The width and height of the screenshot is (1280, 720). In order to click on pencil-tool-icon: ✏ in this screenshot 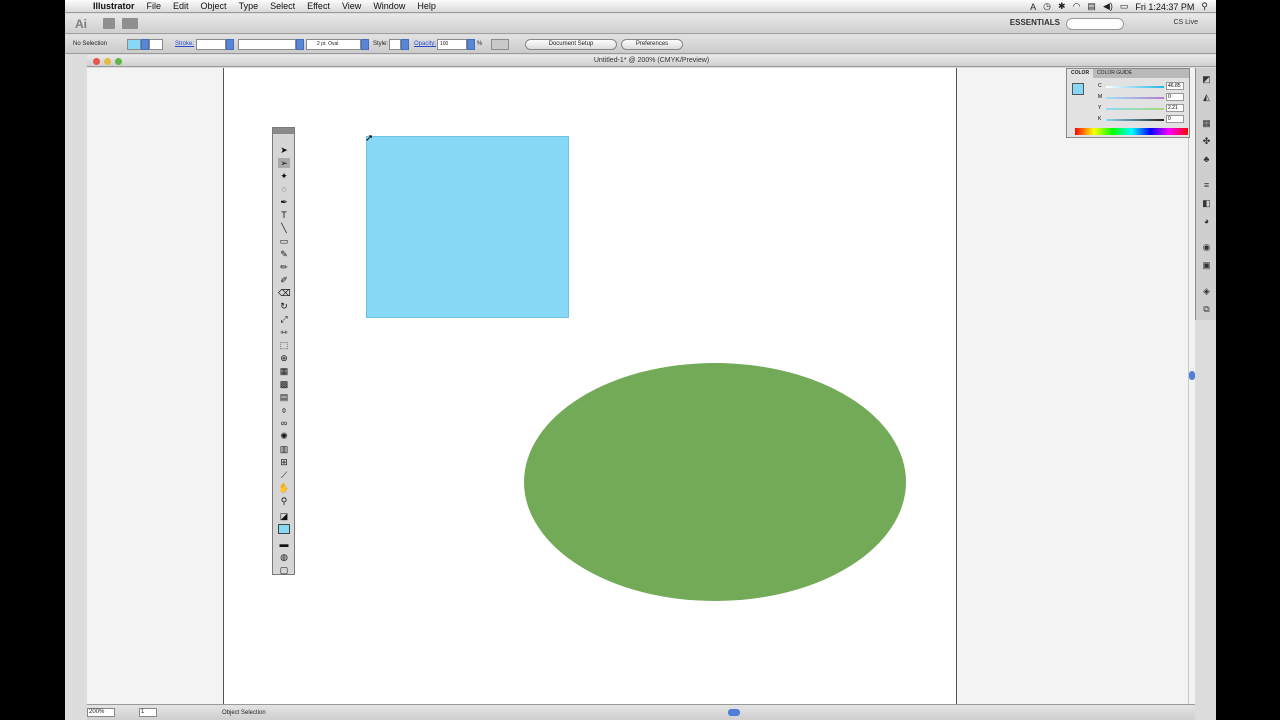, I will do `click(284, 267)`.